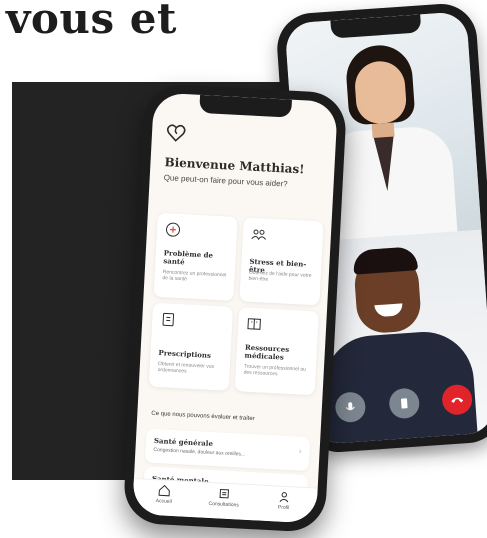 This screenshot has width=487, height=538. What do you see at coordinates (223, 504) in the screenshot?
I see `tab-label: Consultations` at bounding box center [223, 504].